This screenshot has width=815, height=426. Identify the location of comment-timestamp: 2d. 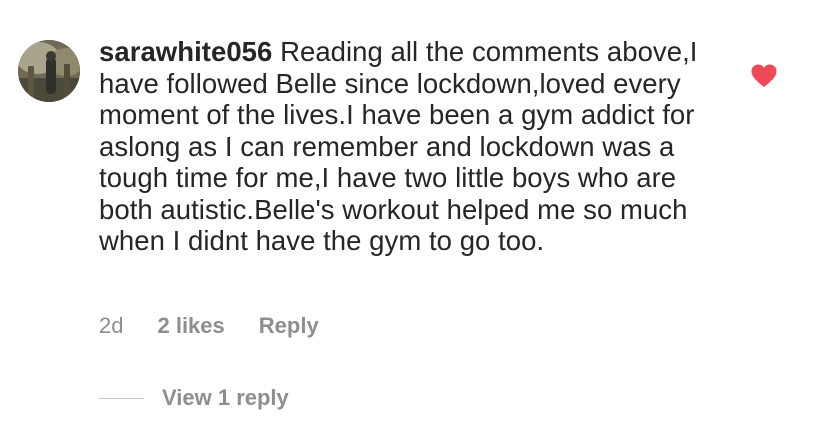
(111, 325).